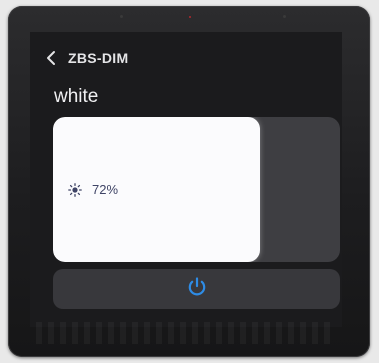  I want to click on device-name: ZBS-DIM, so click(98, 58).